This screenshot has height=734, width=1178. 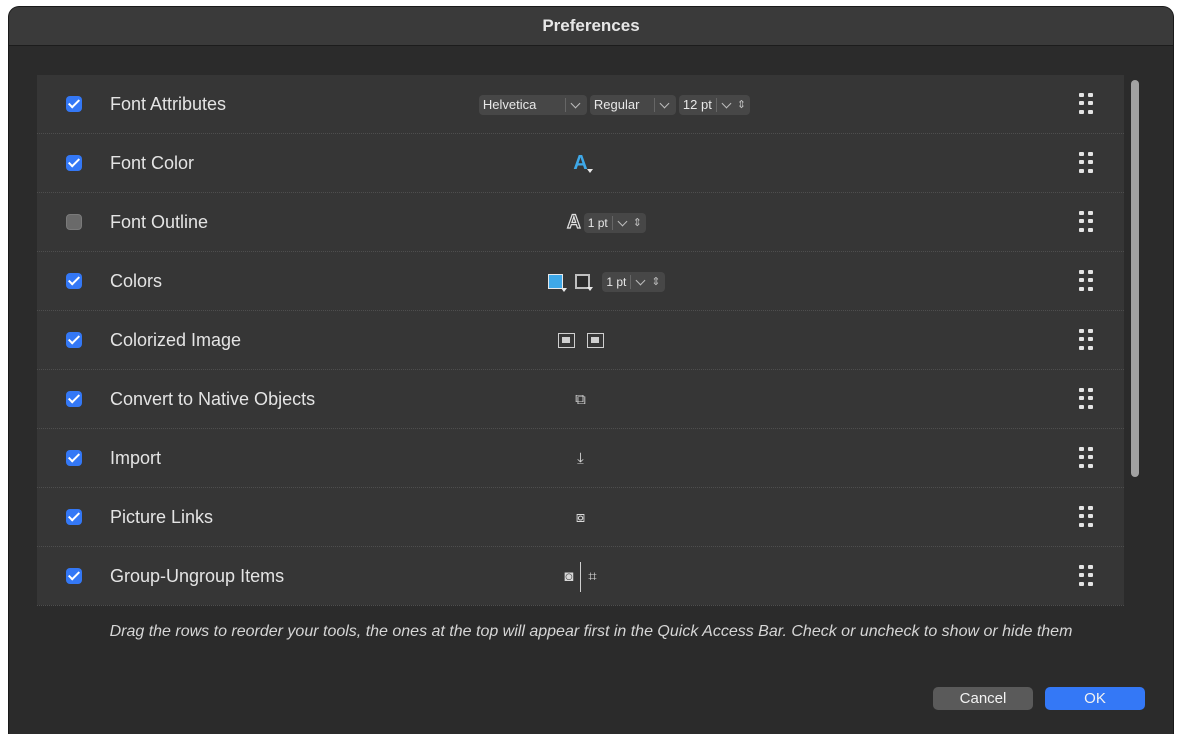 I want to click on font-outline-icon: A, so click(x=573, y=222).